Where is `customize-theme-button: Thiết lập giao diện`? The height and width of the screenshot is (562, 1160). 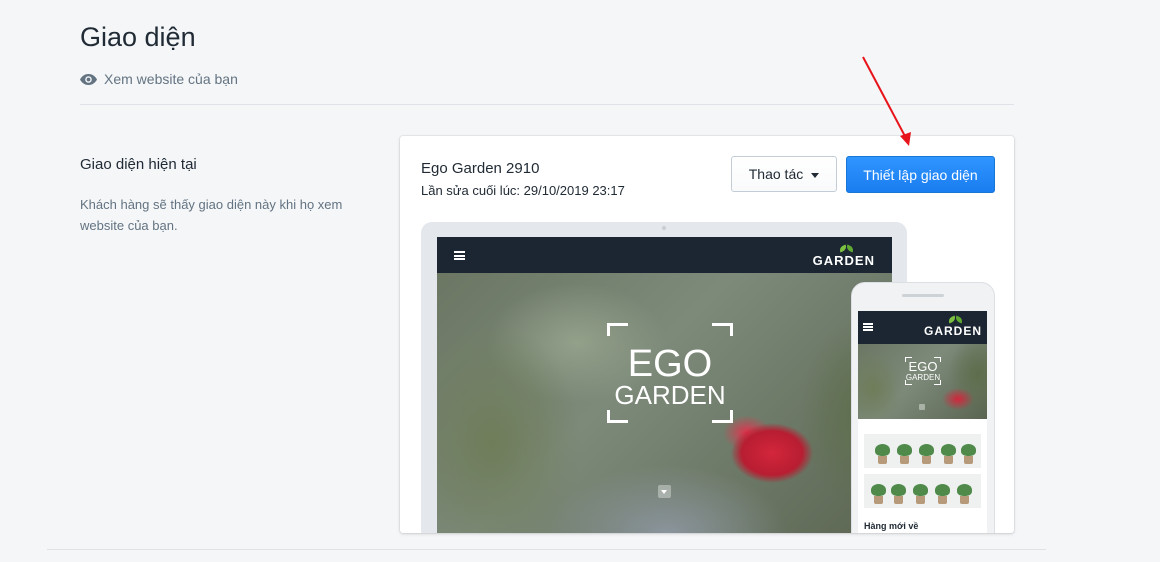
customize-theme-button: Thiết lập giao diện is located at coordinates (920, 174).